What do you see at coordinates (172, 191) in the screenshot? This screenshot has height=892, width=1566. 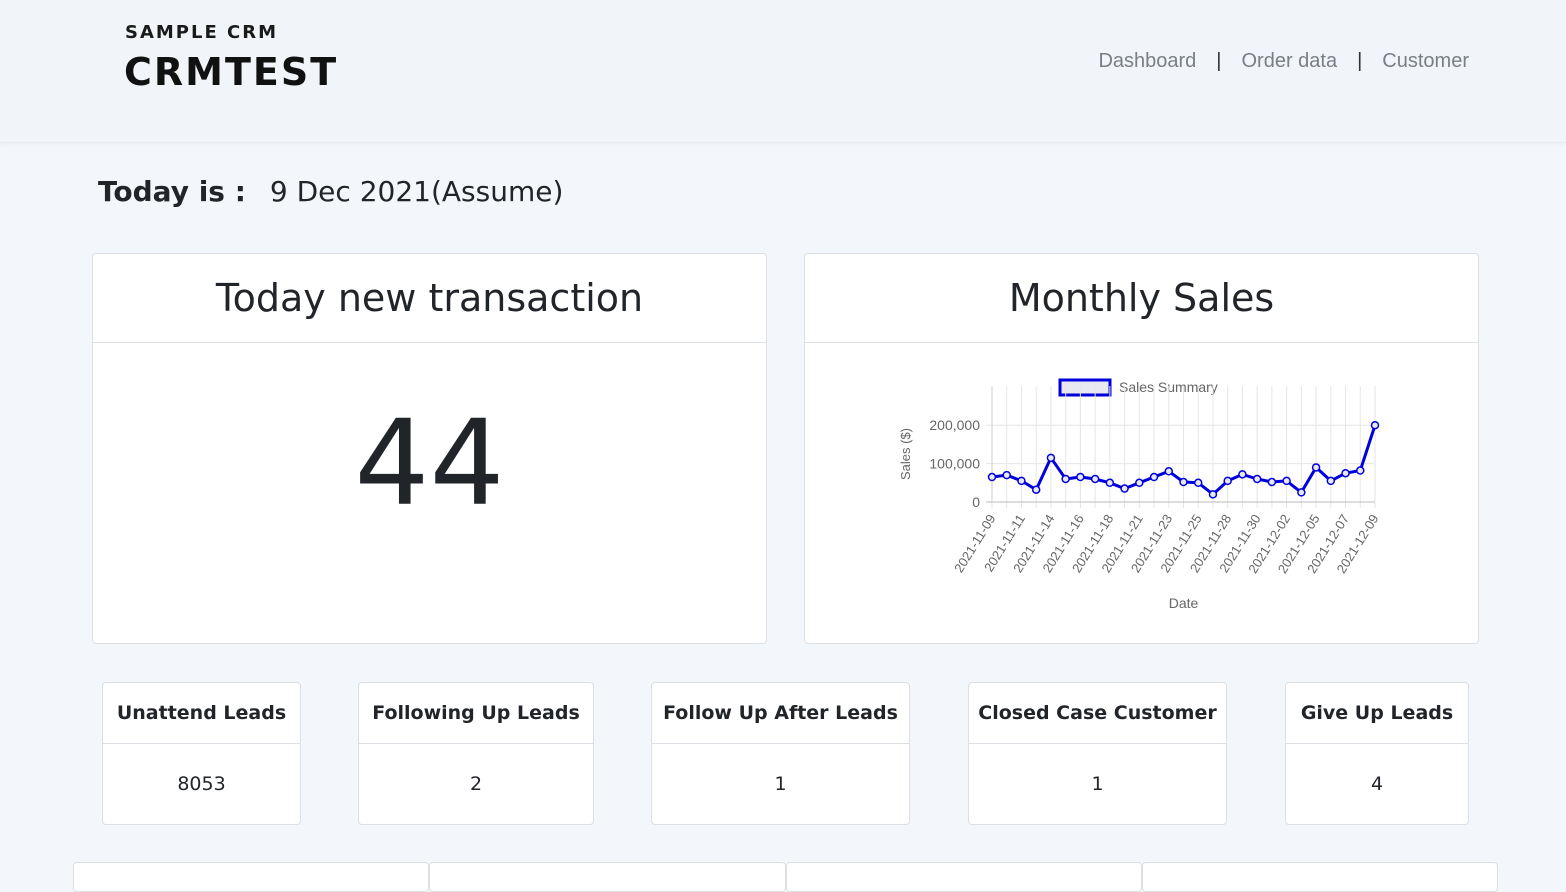 I see `today-label: Today is :` at bounding box center [172, 191].